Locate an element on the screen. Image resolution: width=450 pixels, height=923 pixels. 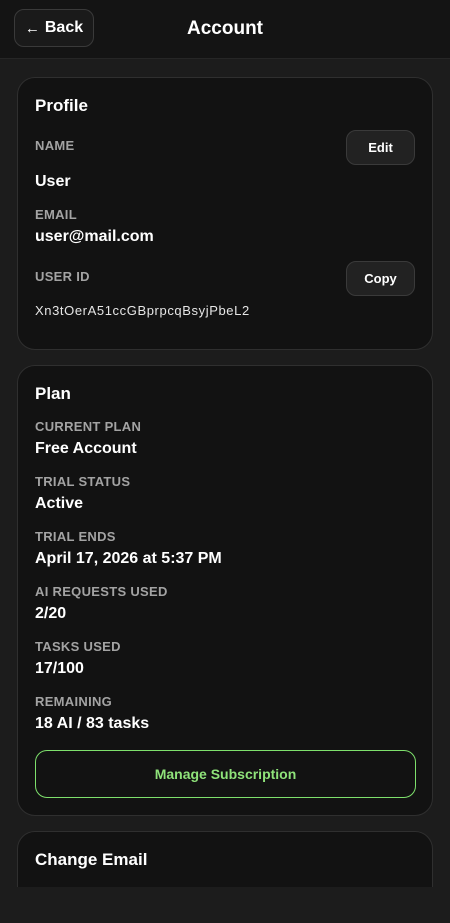
ai-requests-value: 2/20 is located at coordinates (51, 613).